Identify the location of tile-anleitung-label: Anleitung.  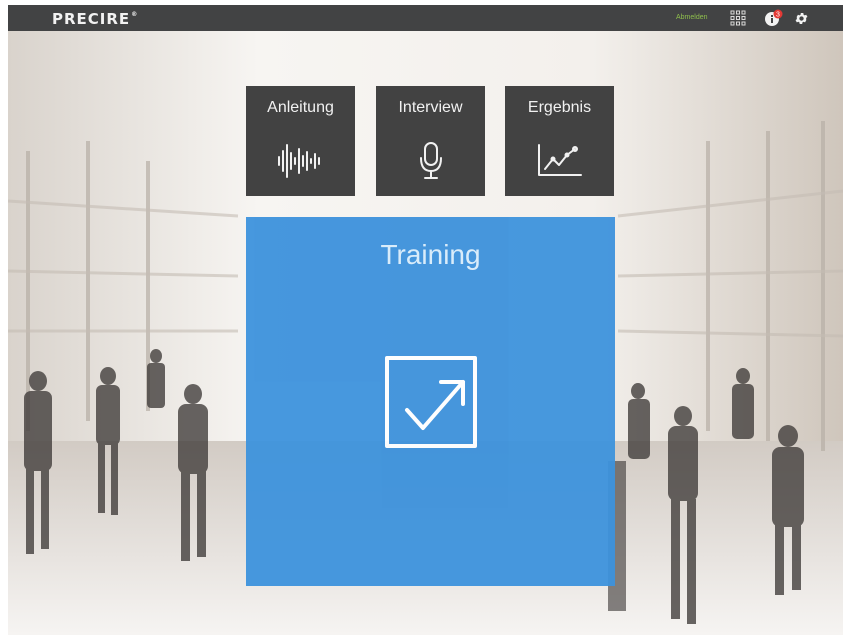
(300, 107).